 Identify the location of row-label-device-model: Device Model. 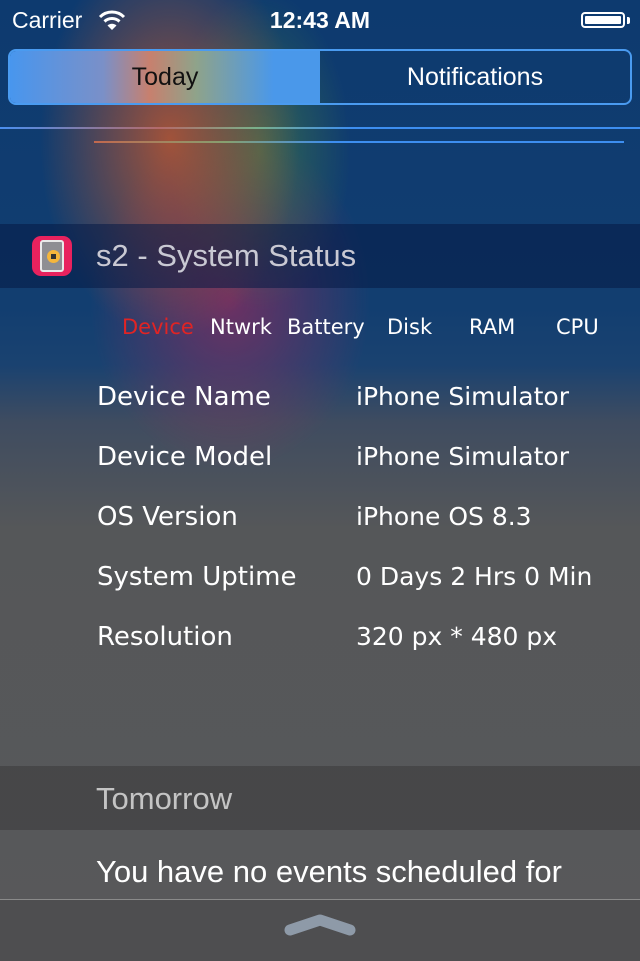
(185, 457).